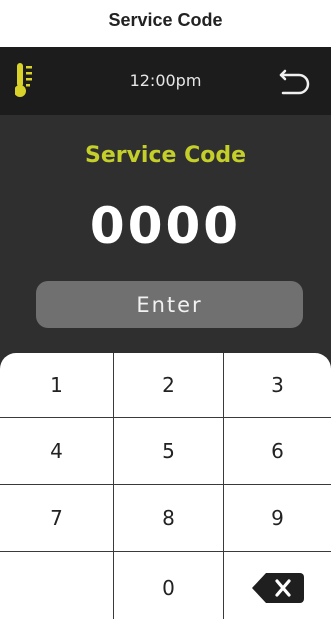 Image resolution: width=331 pixels, height=619 pixels. I want to click on page-title: Service Code, so click(165, 20).